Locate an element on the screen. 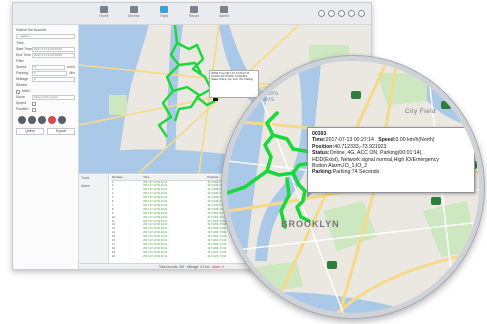 This screenshot has height=324, width=487. status-alarm: Alarm: 0 is located at coordinates (218, 267).